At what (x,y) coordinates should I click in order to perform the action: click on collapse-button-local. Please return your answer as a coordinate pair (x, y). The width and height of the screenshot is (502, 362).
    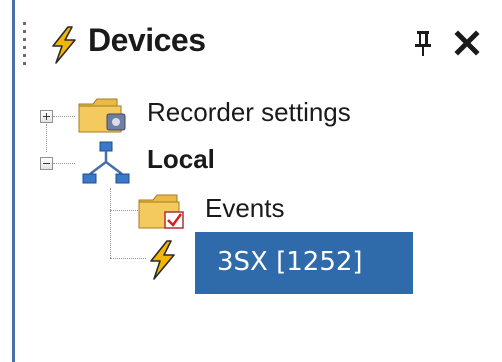
    Looking at the image, I should click on (46, 163).